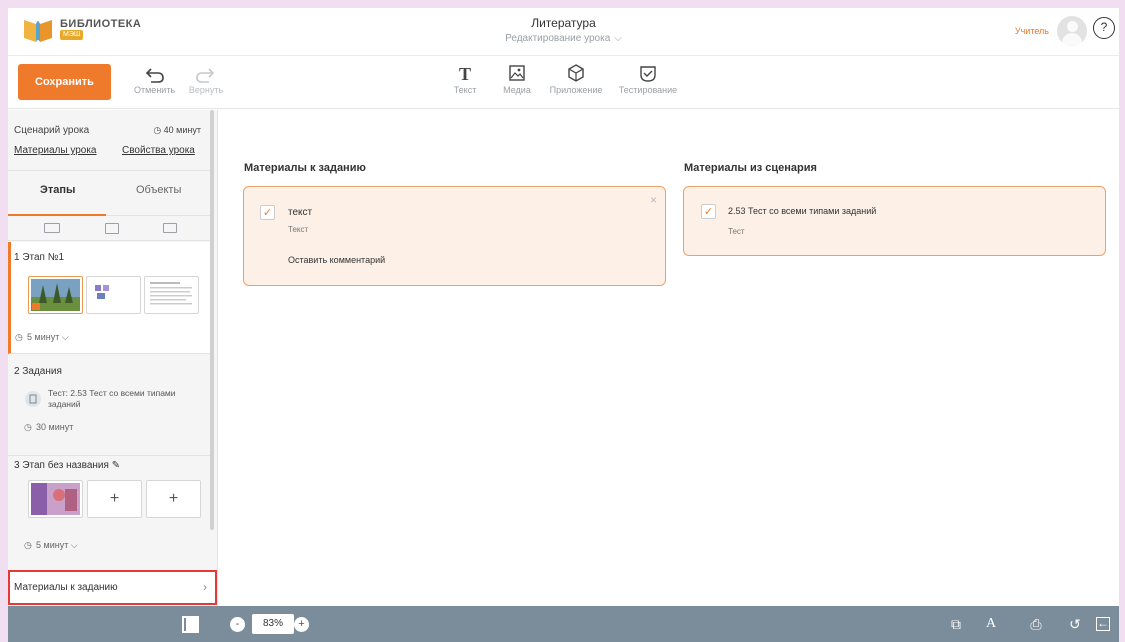 Image resolution: width=1125 pixels, height=642 pixels. What do you see at coordinates (1104, 28) in the screenshot?
I see `help-button: ?` at bounding box center [1104, 28].